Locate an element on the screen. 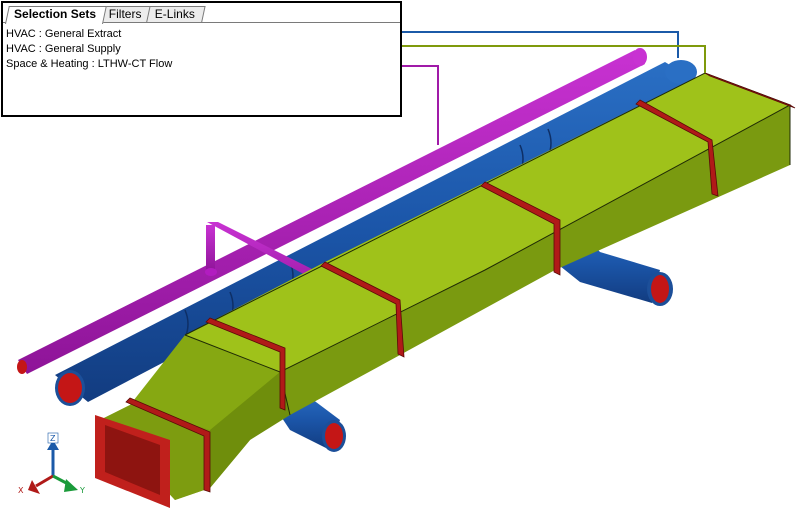 This screenshot has height=518, width=800. tab-filters-label: Filters is located at coordinates (125, 14).